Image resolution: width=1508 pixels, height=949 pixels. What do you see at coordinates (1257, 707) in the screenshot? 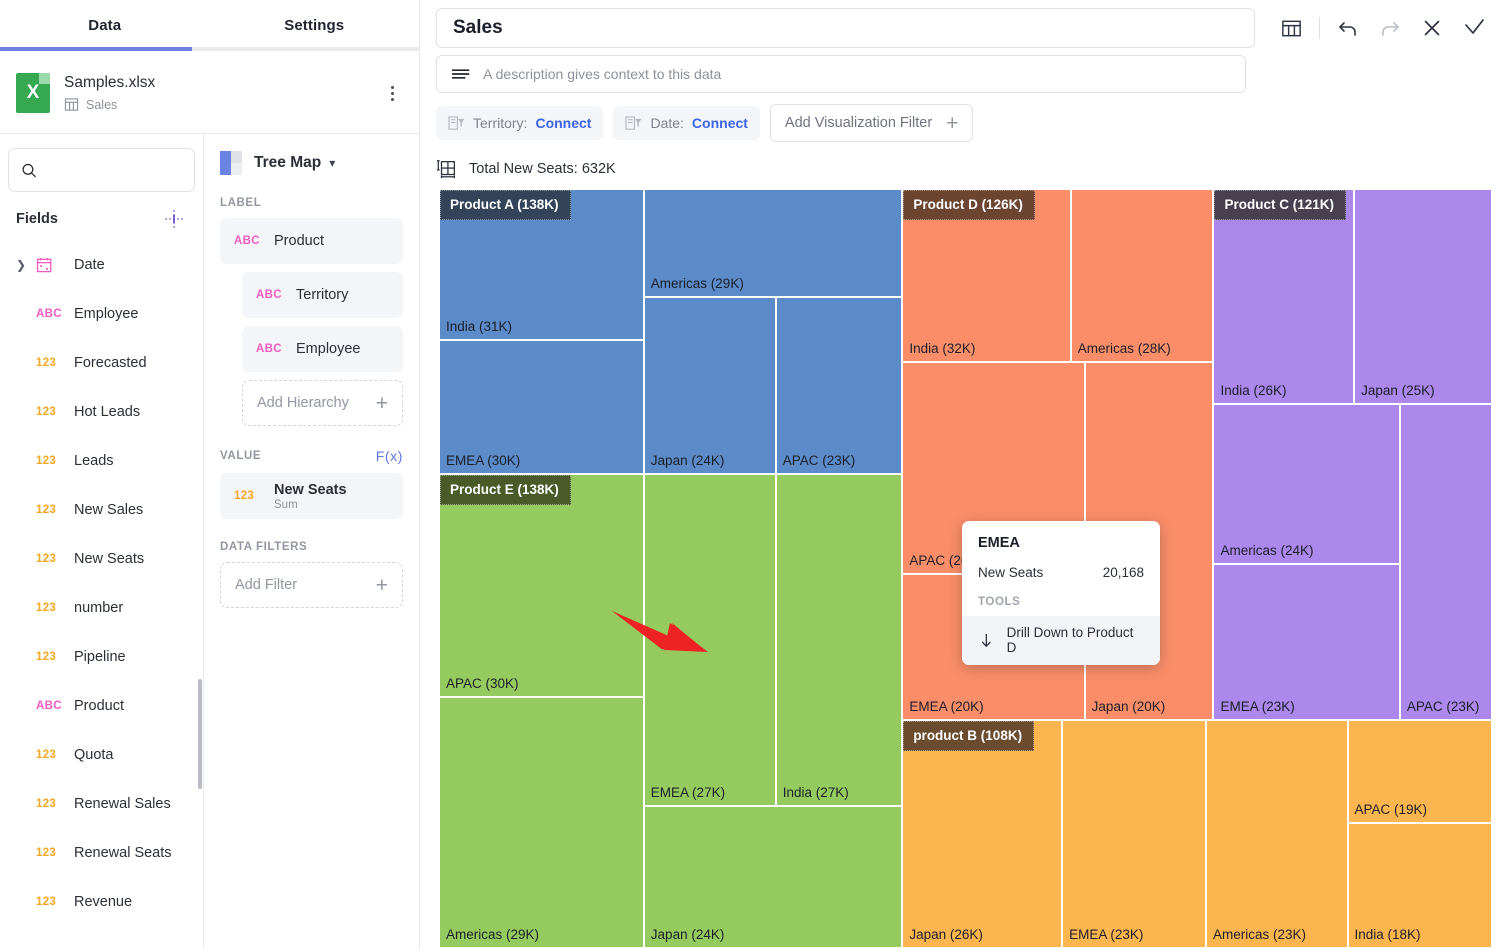
I see `treemap-tile-label: EMEA (23K)` at bounding box center [1257, 707].